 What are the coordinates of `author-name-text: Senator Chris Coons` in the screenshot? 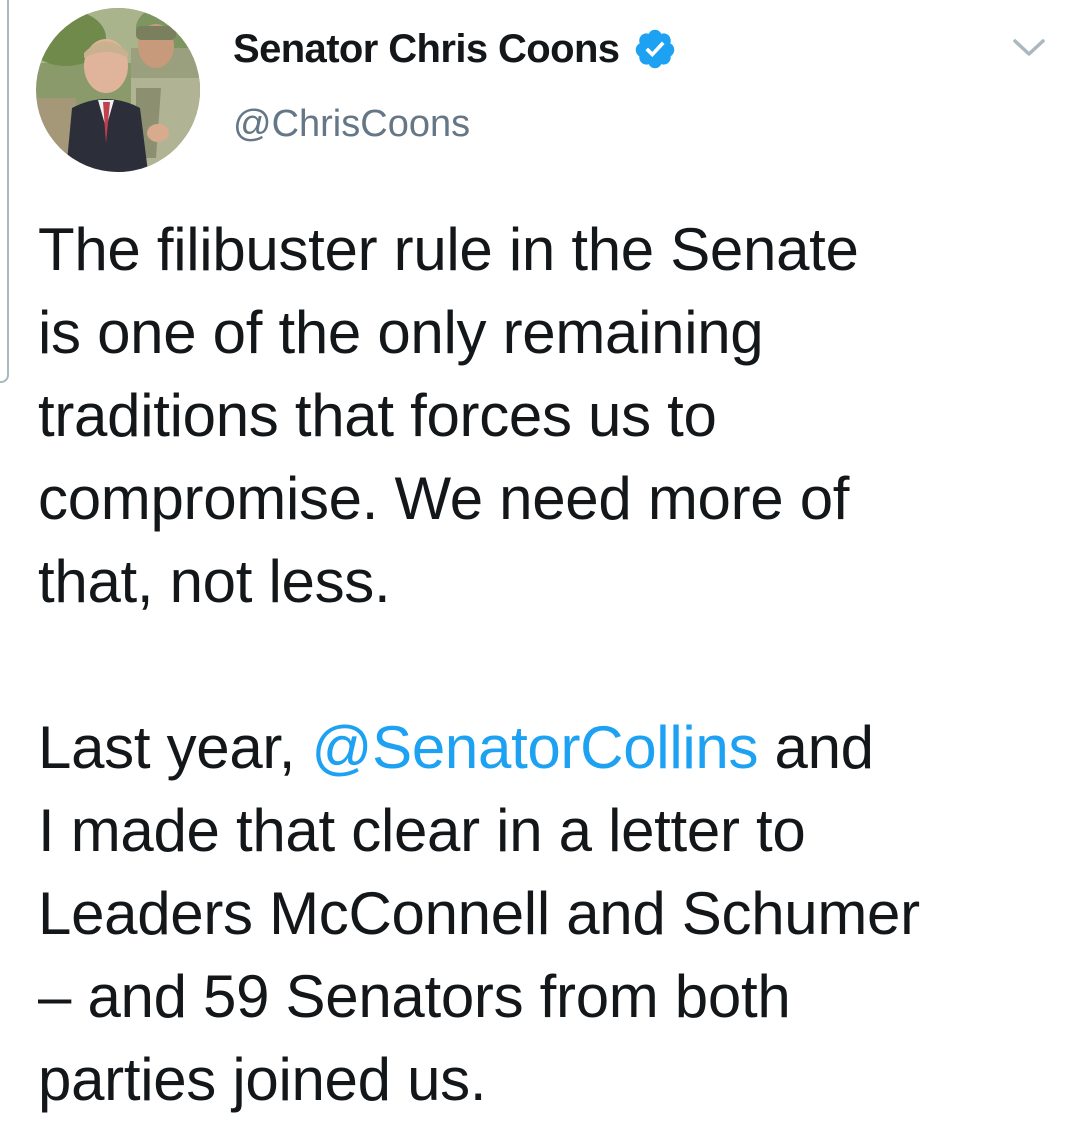 It's located at (426, 49).